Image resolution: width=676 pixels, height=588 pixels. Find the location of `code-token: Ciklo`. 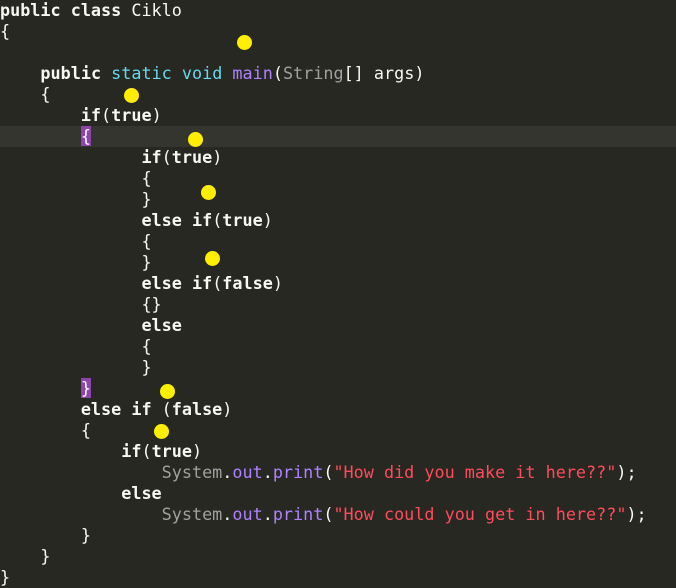

code-token: Ciklo is located at coordinates (156, 10).